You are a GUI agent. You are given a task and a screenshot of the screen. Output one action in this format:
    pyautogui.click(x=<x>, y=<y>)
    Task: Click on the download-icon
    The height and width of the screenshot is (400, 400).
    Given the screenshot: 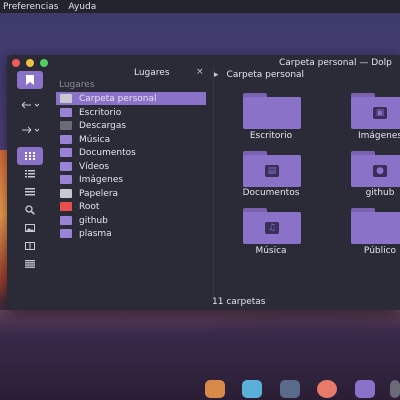 What is the action you would take?
    pyautogui.click(x=66, y=125)
    